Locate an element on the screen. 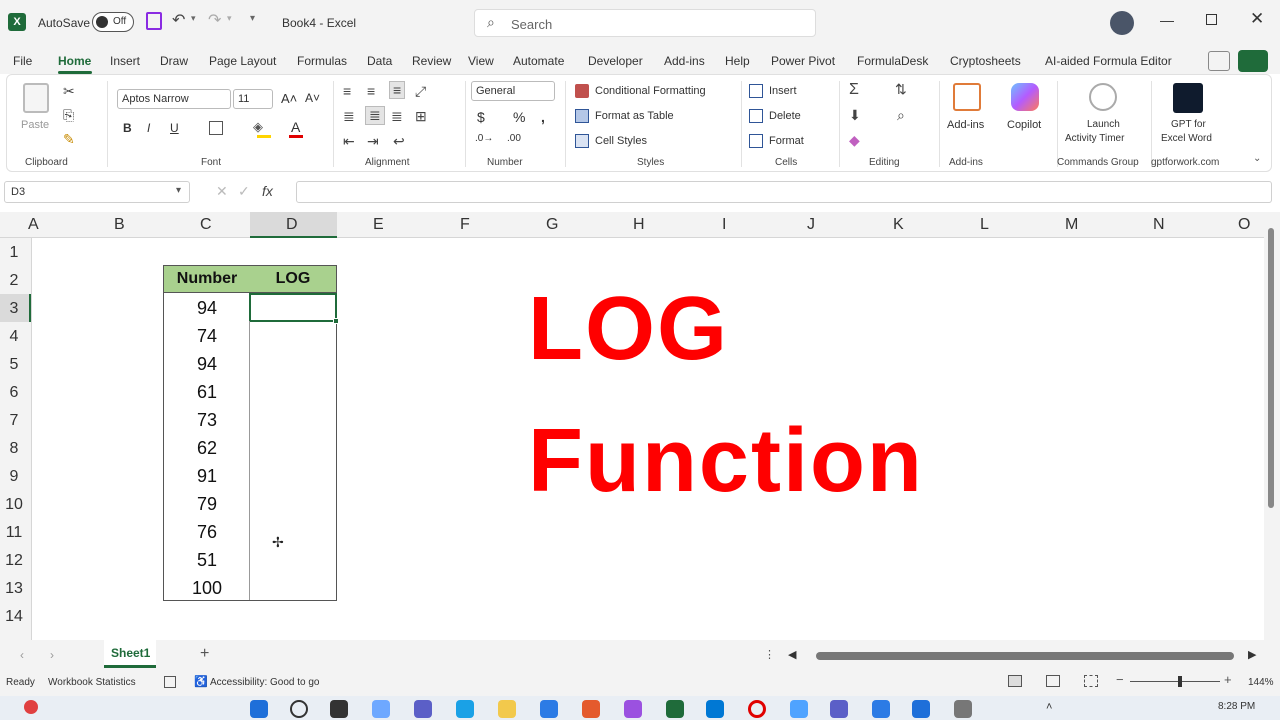 This screenshot has height=720, width=1280. start-icon is located at coordinates (259, 709).